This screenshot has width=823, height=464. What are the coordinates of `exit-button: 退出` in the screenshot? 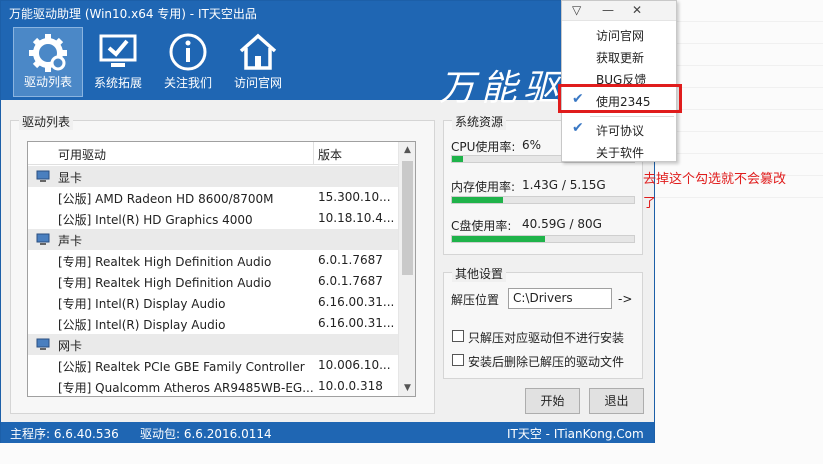 It's located at (616, 401).